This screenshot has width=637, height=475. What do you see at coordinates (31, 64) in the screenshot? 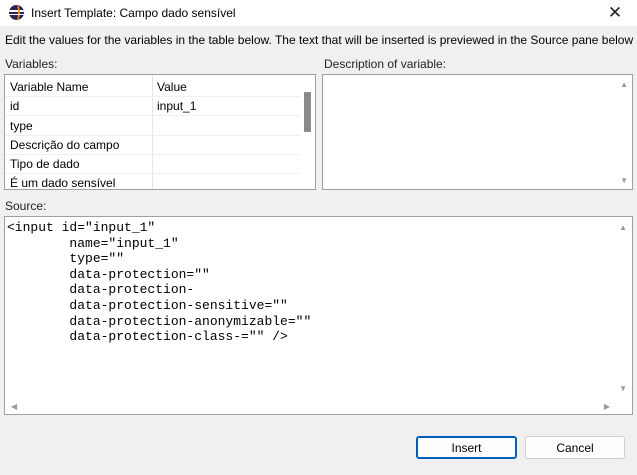
I see `variables-label: Variables:` at bounding box center [31, 64].